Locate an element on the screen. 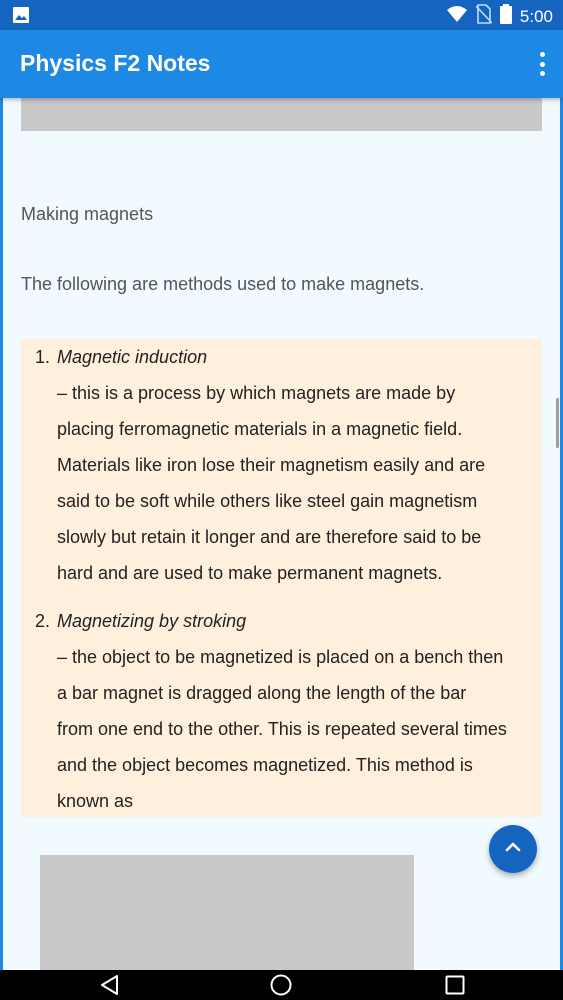  app-title: Physics F2 Notes is located at coordinates (115, 63).